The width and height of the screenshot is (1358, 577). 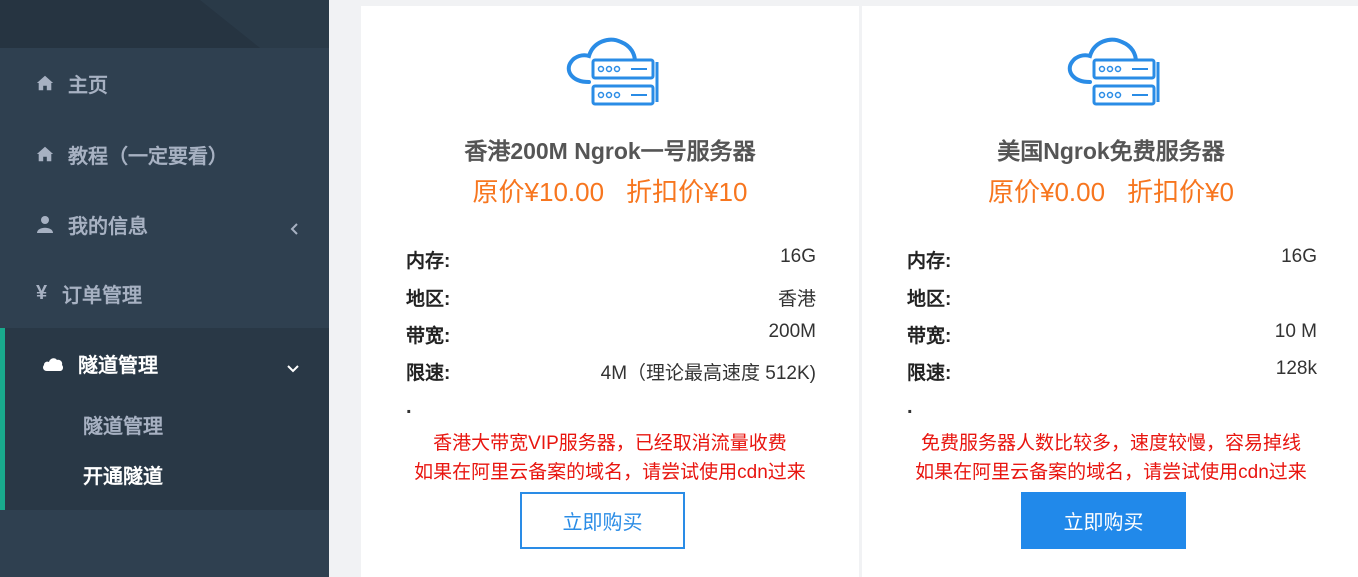 I want to click on spec-value: 10 M, so click(x=1295, y=331).